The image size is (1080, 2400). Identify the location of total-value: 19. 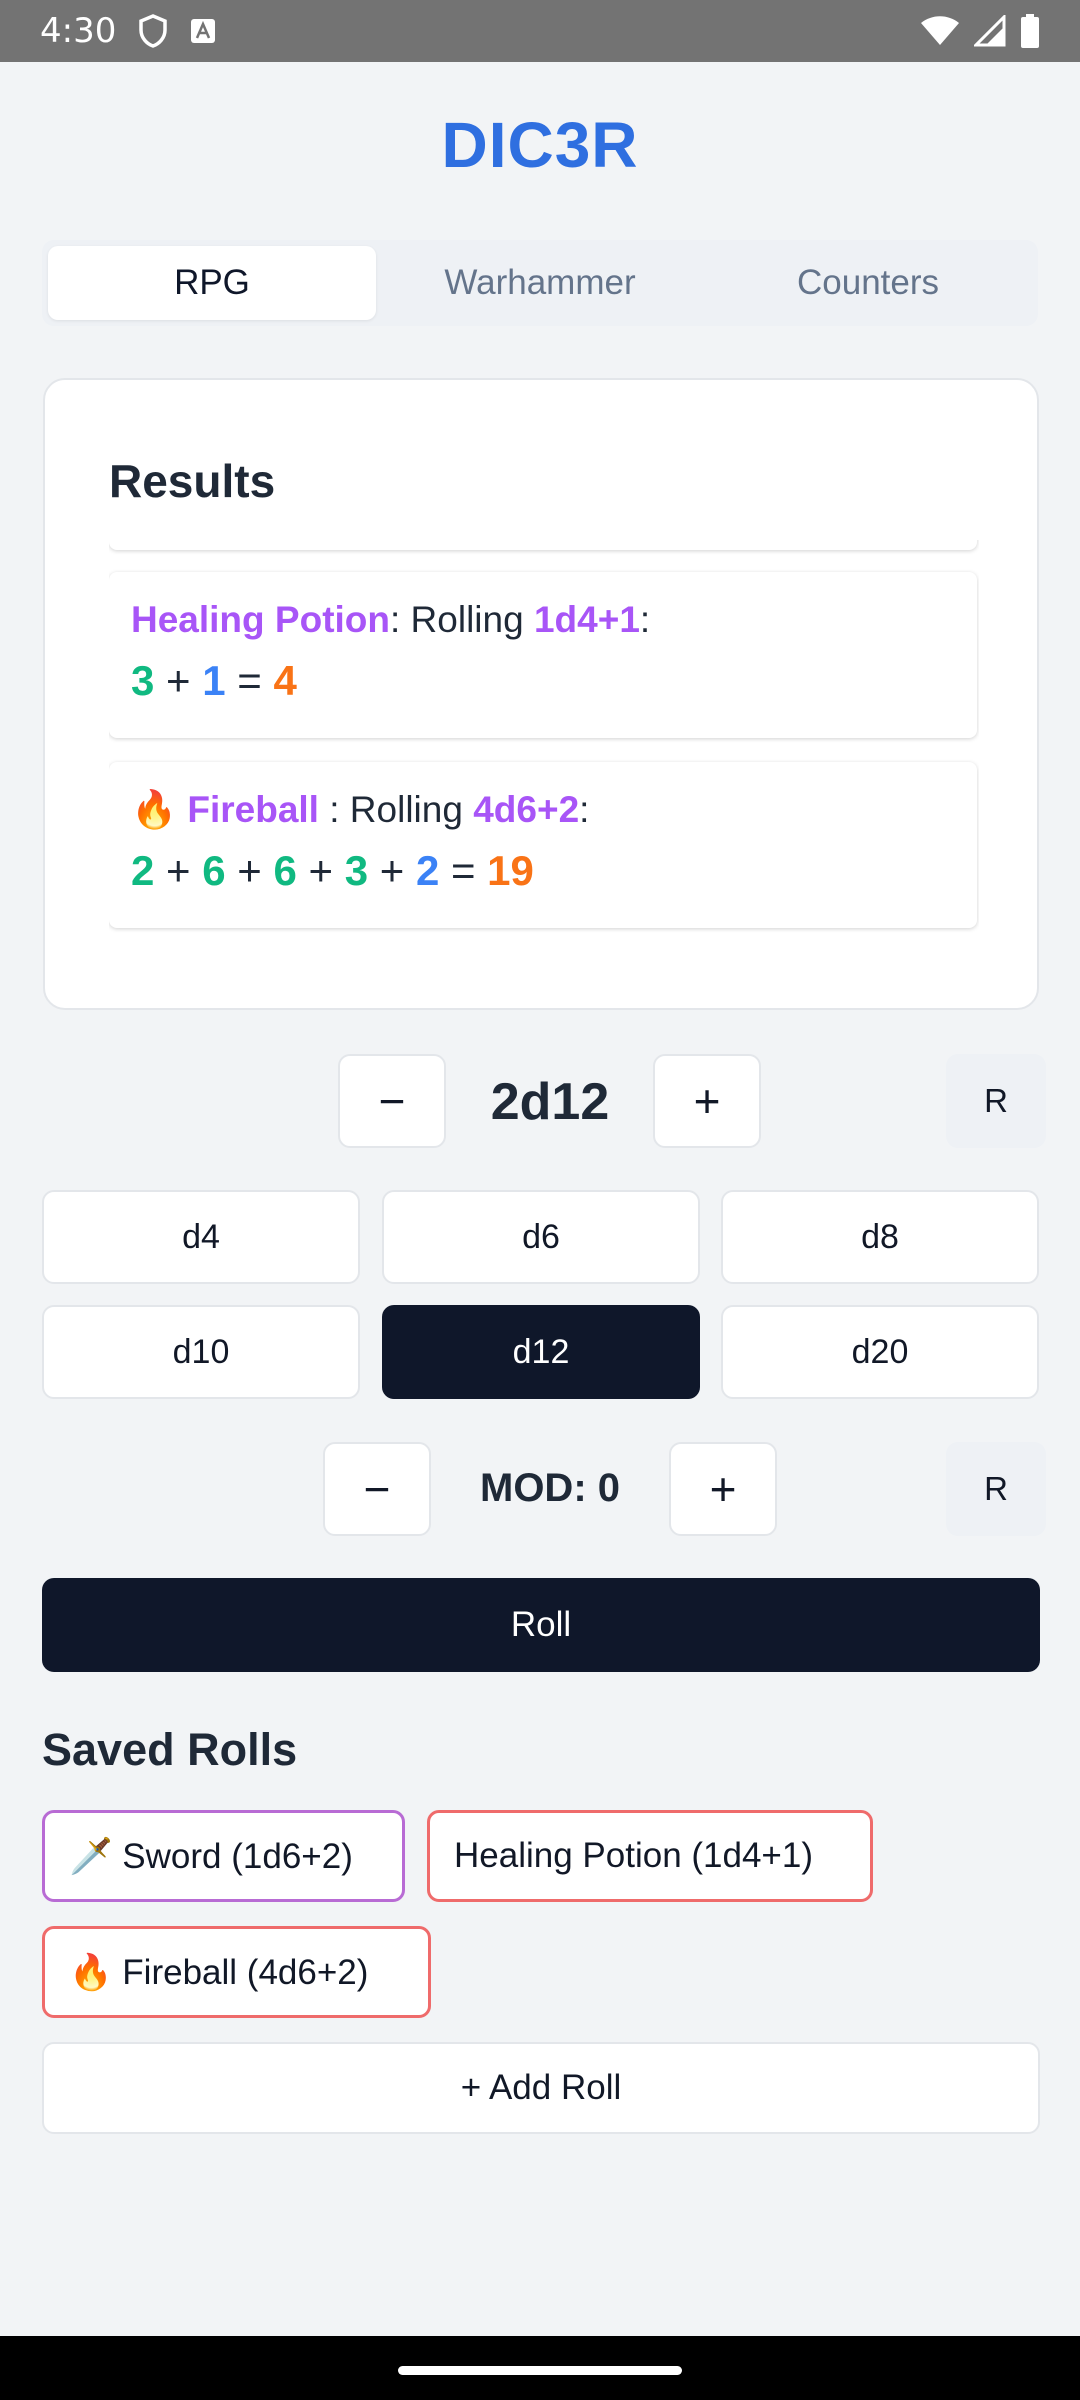
(510, 870).